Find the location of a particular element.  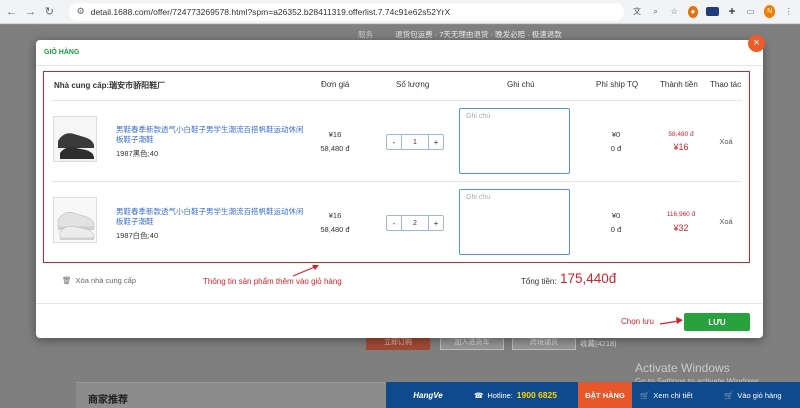

supplier-name: Nhà cung cấp:瑞安市骄阳鞋厂 is located at coordinates (110, 85).